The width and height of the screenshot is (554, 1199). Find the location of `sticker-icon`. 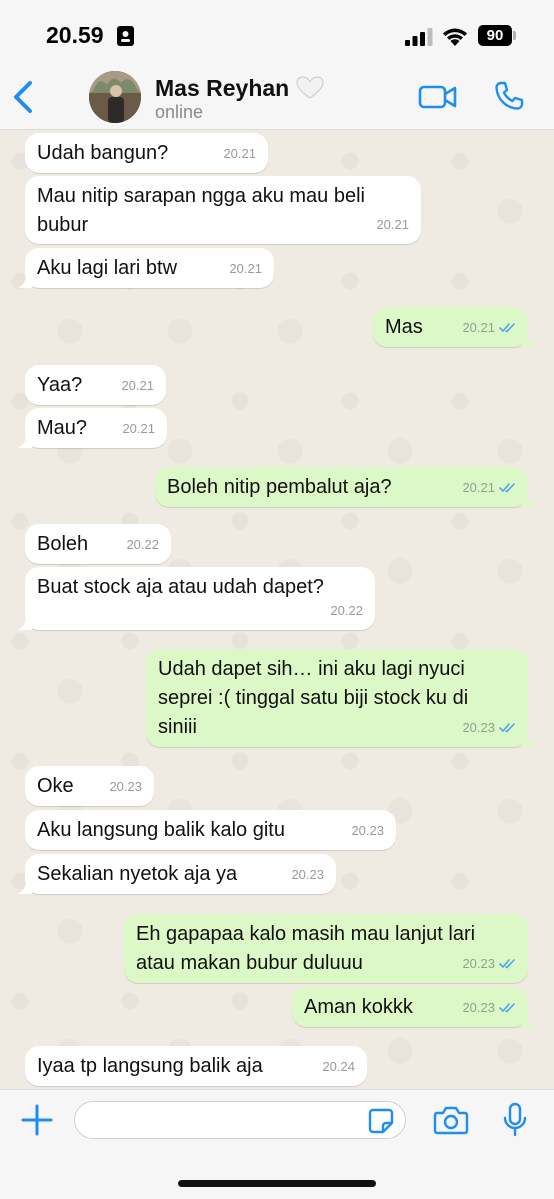

sticker-icon is located at coordinates (381, 1121).